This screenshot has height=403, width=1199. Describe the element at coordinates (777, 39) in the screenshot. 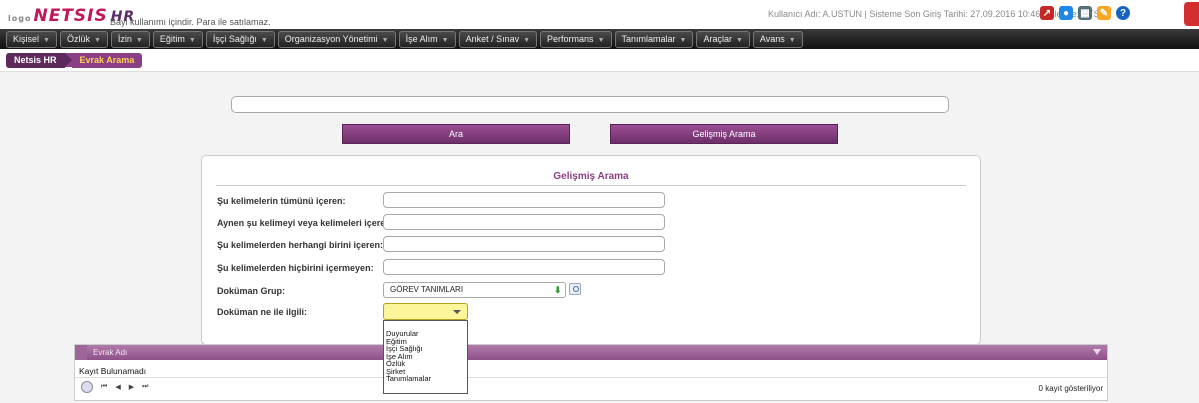

I see `menu-item-avans: Avans ▼` at that location.